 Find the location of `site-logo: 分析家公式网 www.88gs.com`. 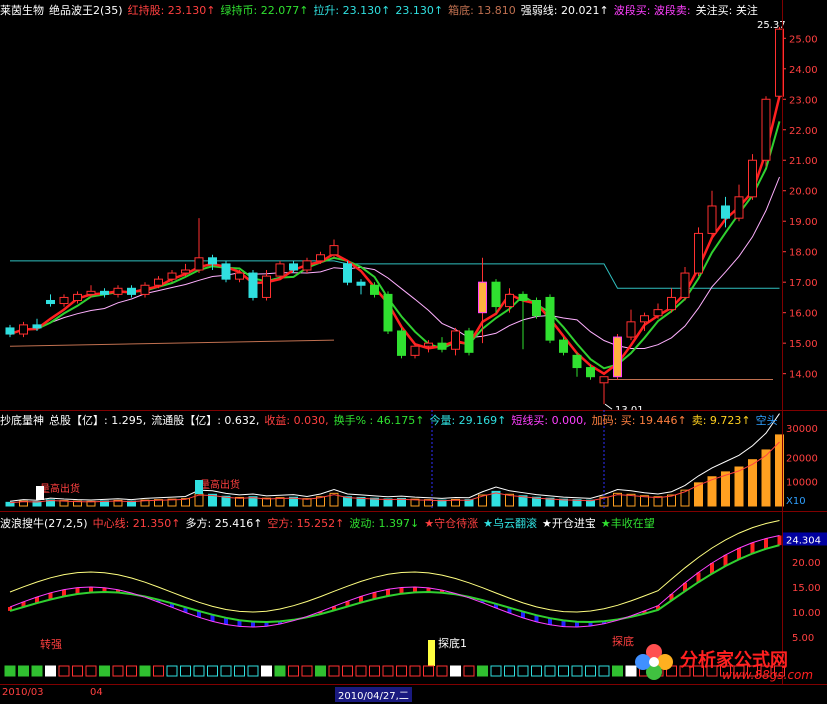

site-logo: 分析家公式网 www.88gs.com is located at coordinates (727, 663).